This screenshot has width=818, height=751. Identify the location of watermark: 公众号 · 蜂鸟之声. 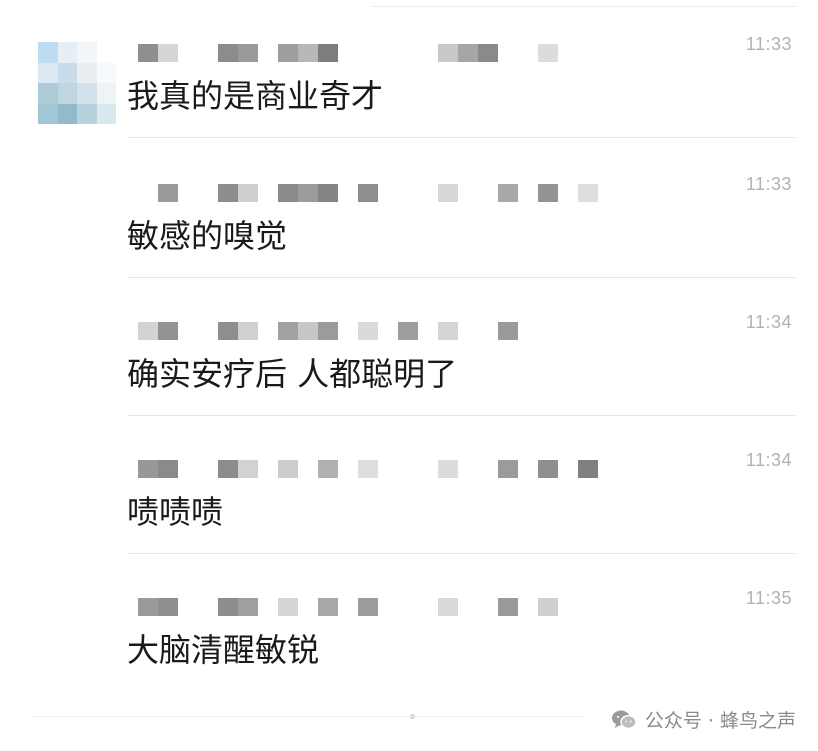
(703, 719).